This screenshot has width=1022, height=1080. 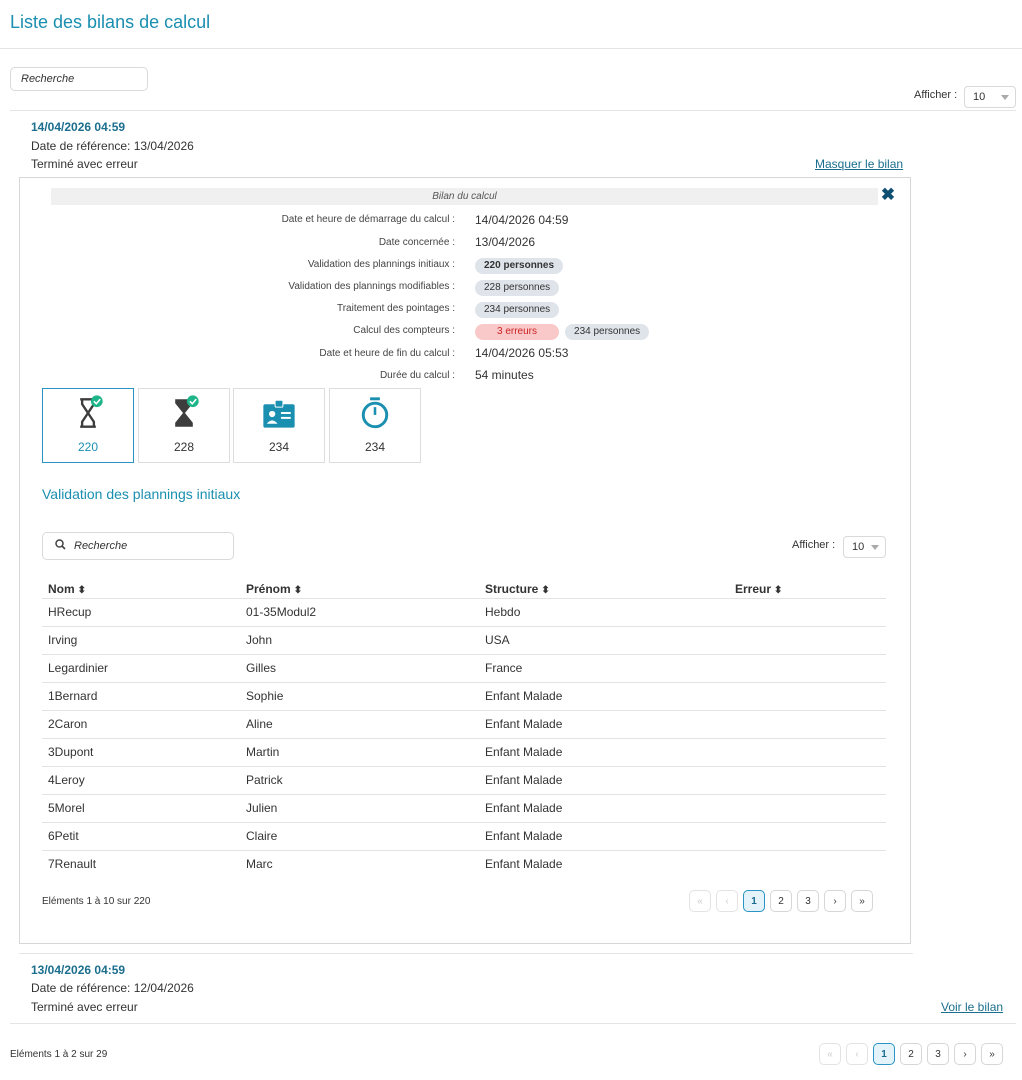 I want to click on count-badge: 228 personnes, so click(x=517, y=288).